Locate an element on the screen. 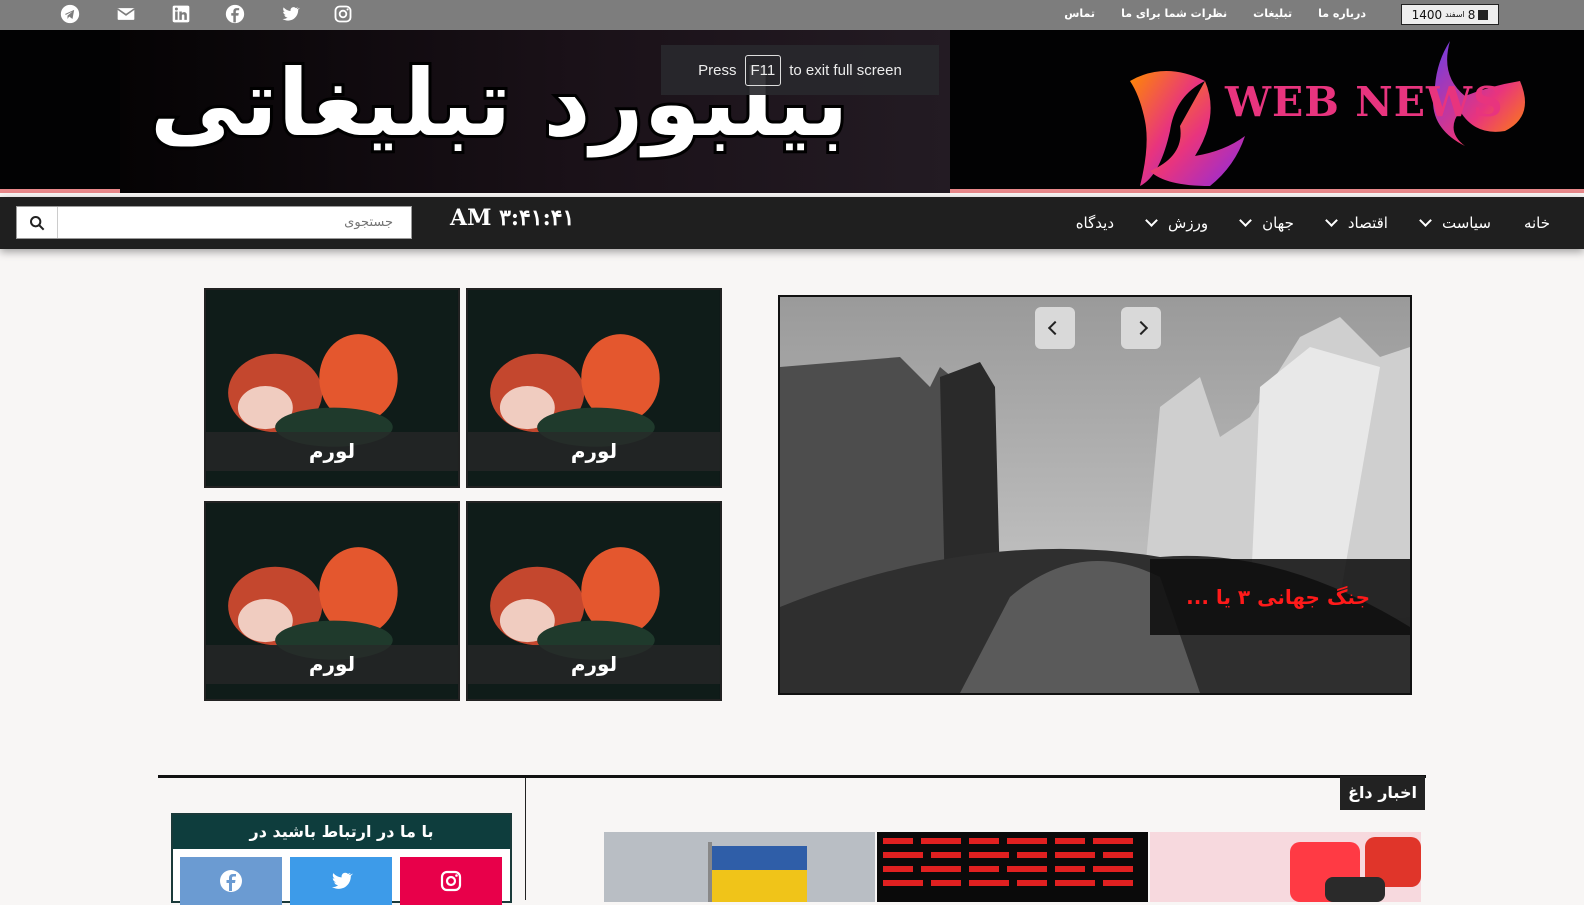  news-card-stocks is located at coordinates (1012, 867).